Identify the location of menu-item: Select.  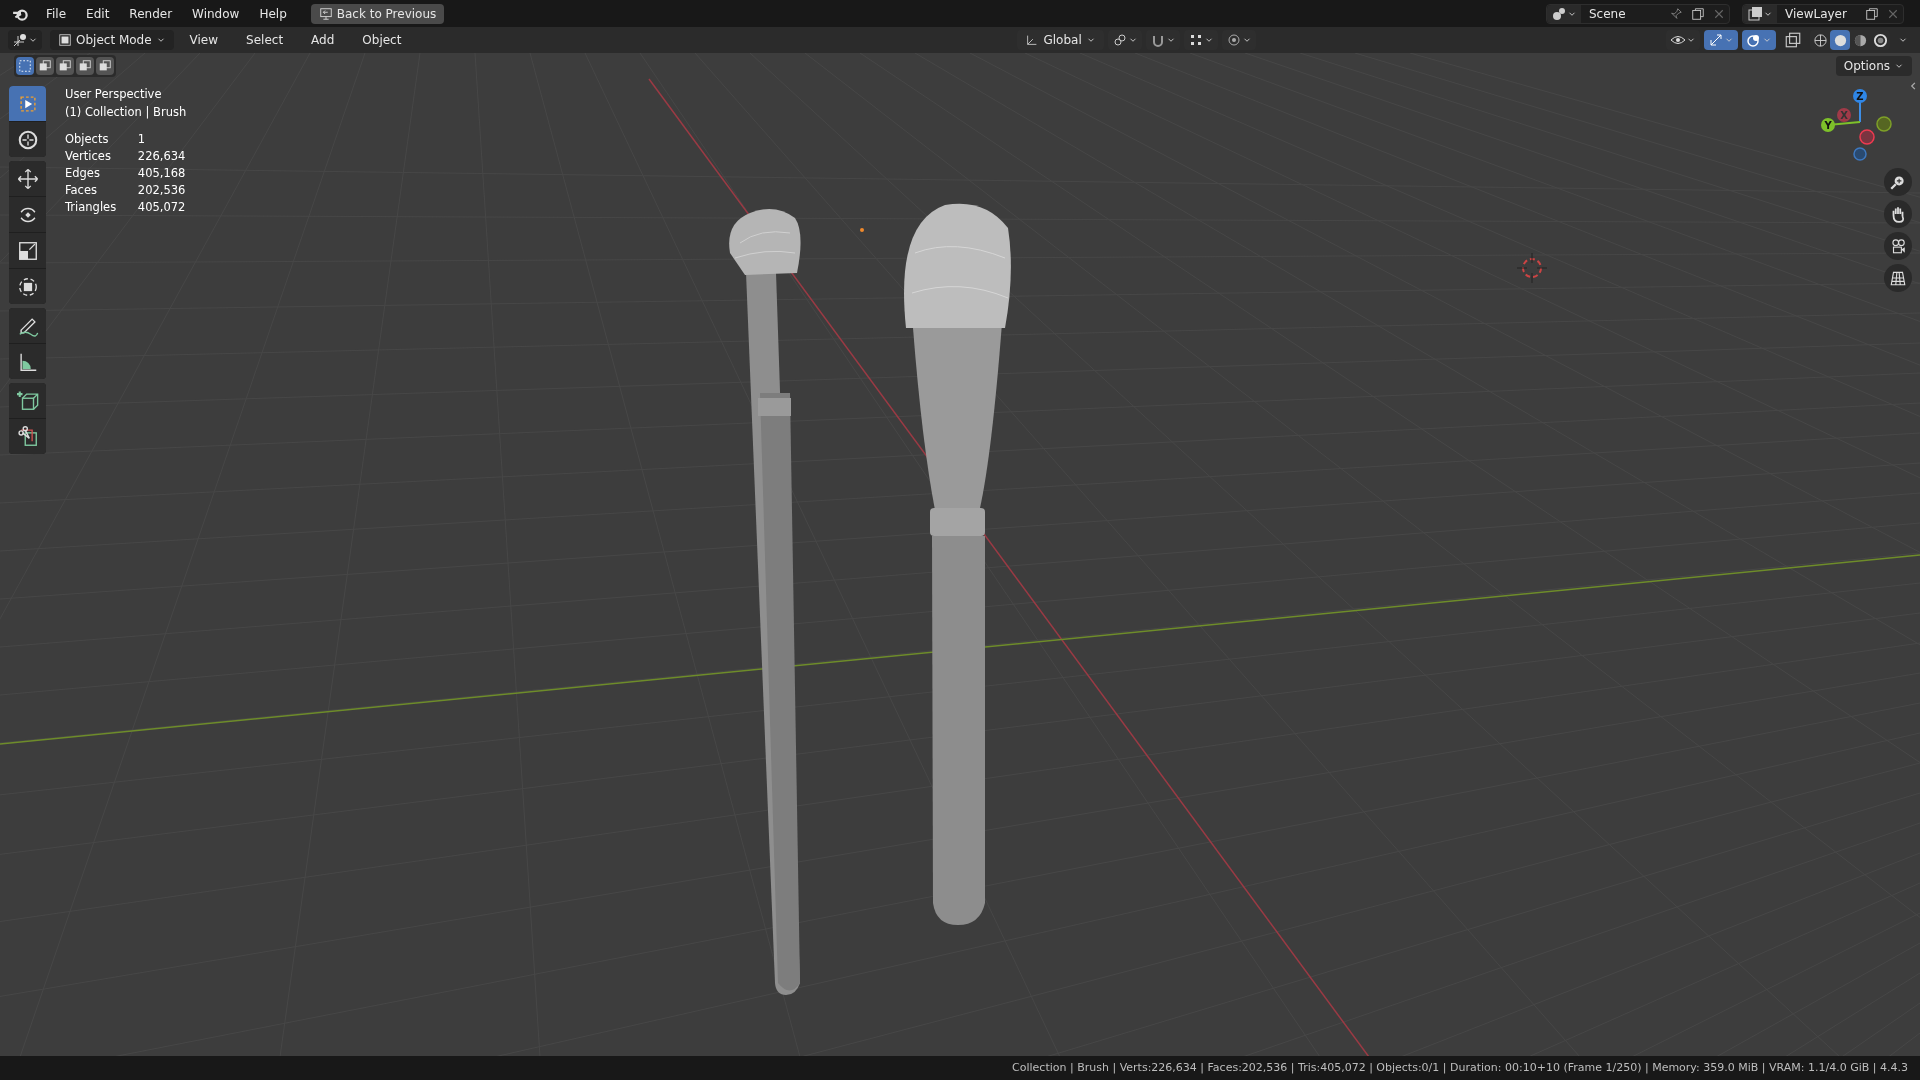
(265, 40).